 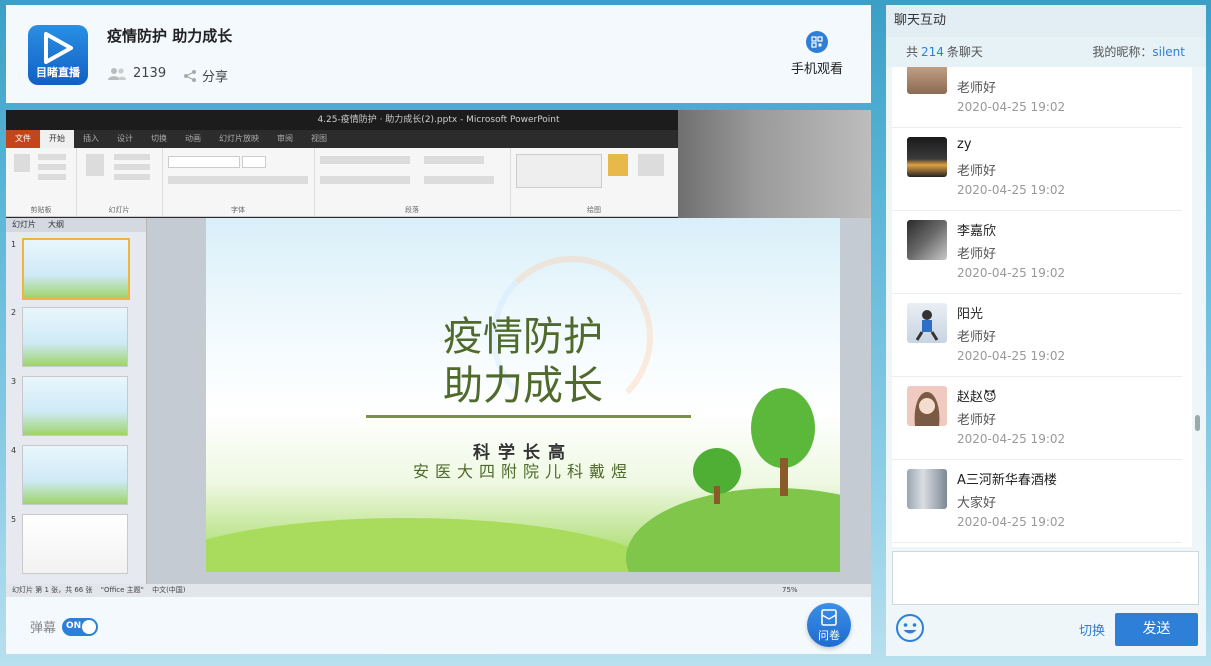 What do you see at coordinates (74, 625) in the screenshot?
I see `toggle-label: ON` at bounding box center [74, 625].